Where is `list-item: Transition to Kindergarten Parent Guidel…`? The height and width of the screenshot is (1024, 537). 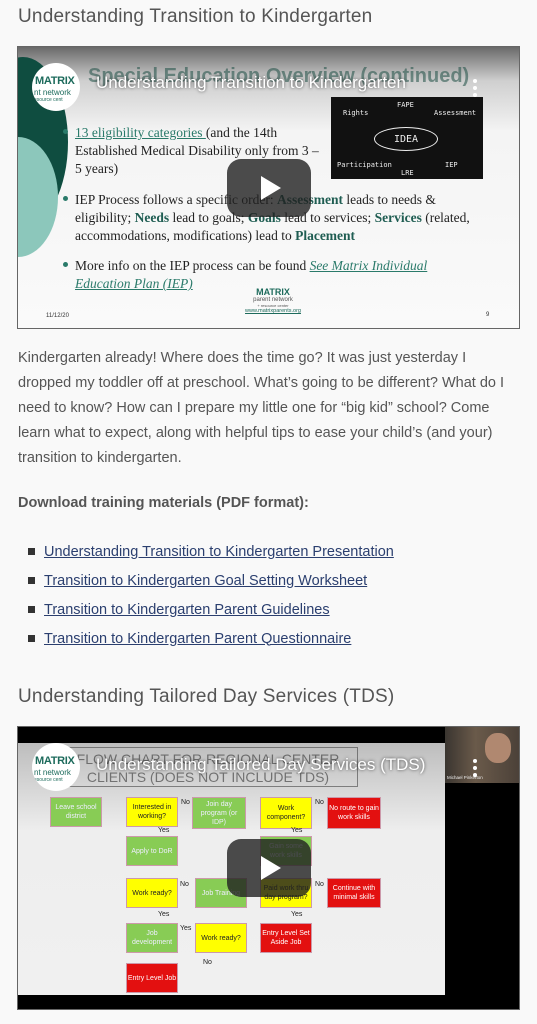
list-item: Transition to Kindergarten Parent Guidel… is located at coordinates (211, 609).